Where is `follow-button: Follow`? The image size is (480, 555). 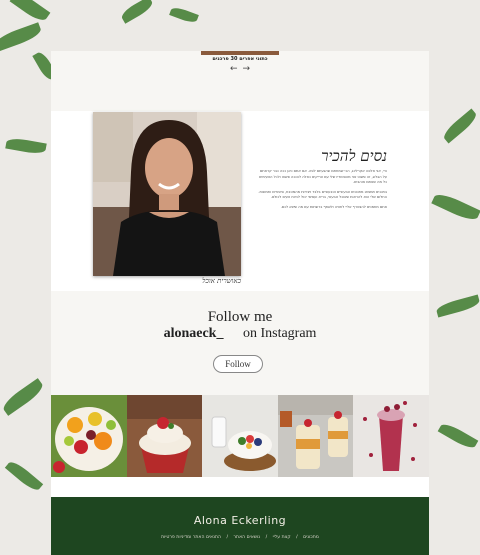 follow-button: Follow is located at coordinates (238, 364).